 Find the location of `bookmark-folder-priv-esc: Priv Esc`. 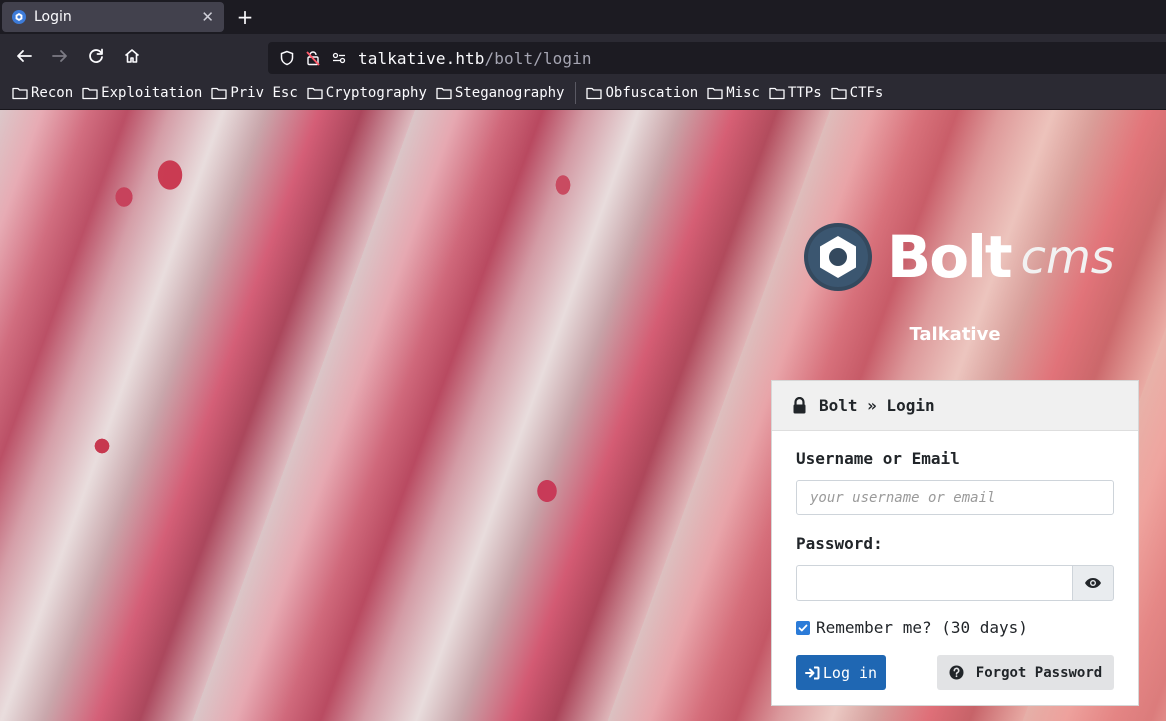

bookmark-folder-priv-esc: Priv Esc is located at coordinates (254, 92).